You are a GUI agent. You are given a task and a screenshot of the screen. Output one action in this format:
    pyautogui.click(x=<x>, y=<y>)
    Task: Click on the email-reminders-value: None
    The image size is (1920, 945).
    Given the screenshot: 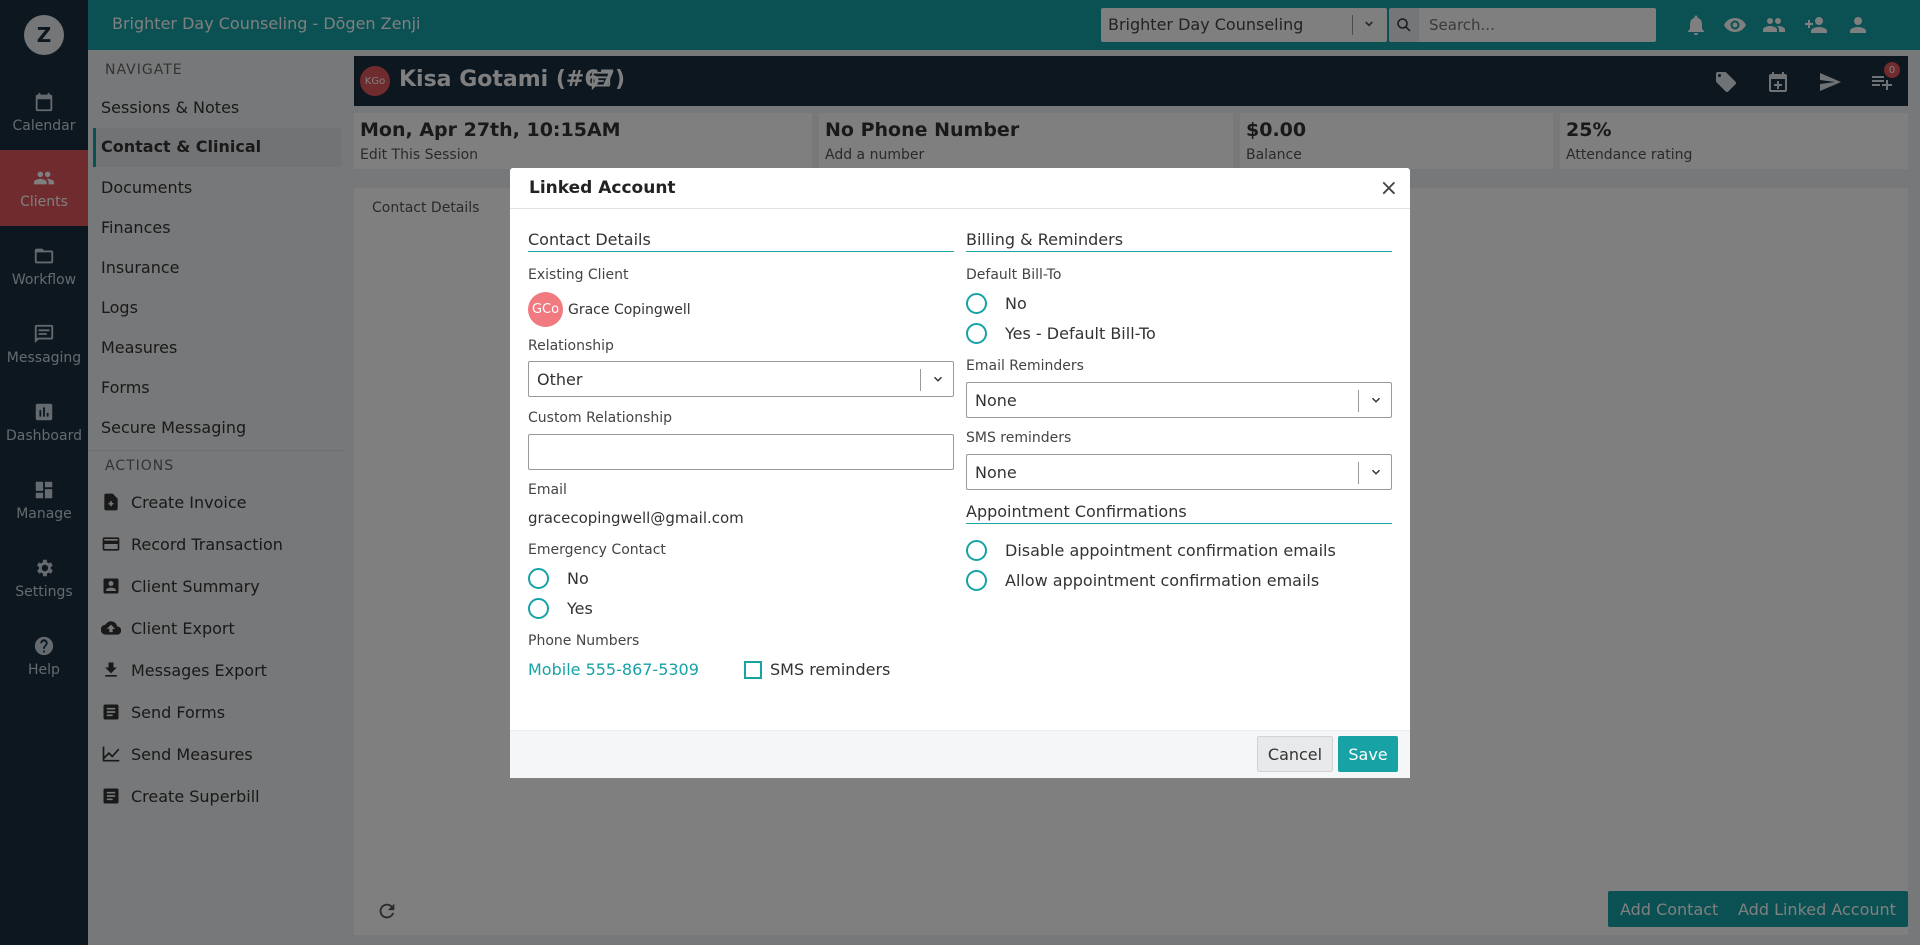 What is the action you would take?
    pyautogui.click(x=996, y=400)
    